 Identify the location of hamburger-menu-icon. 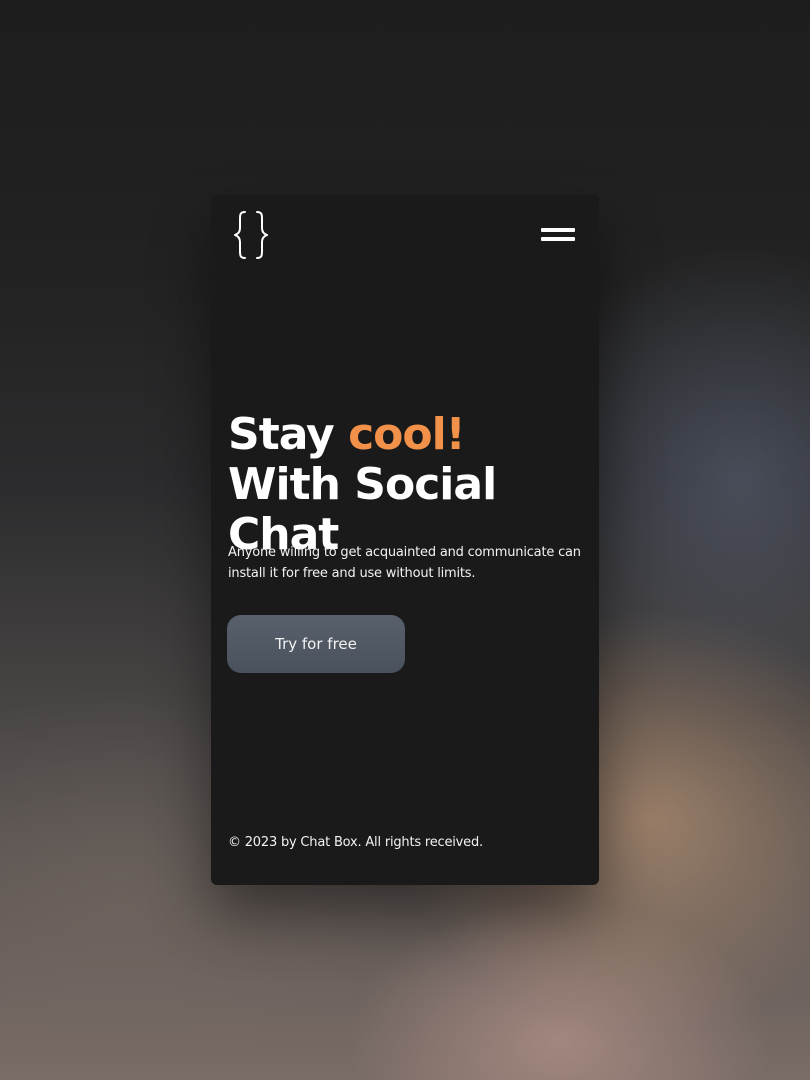
(558, 236).